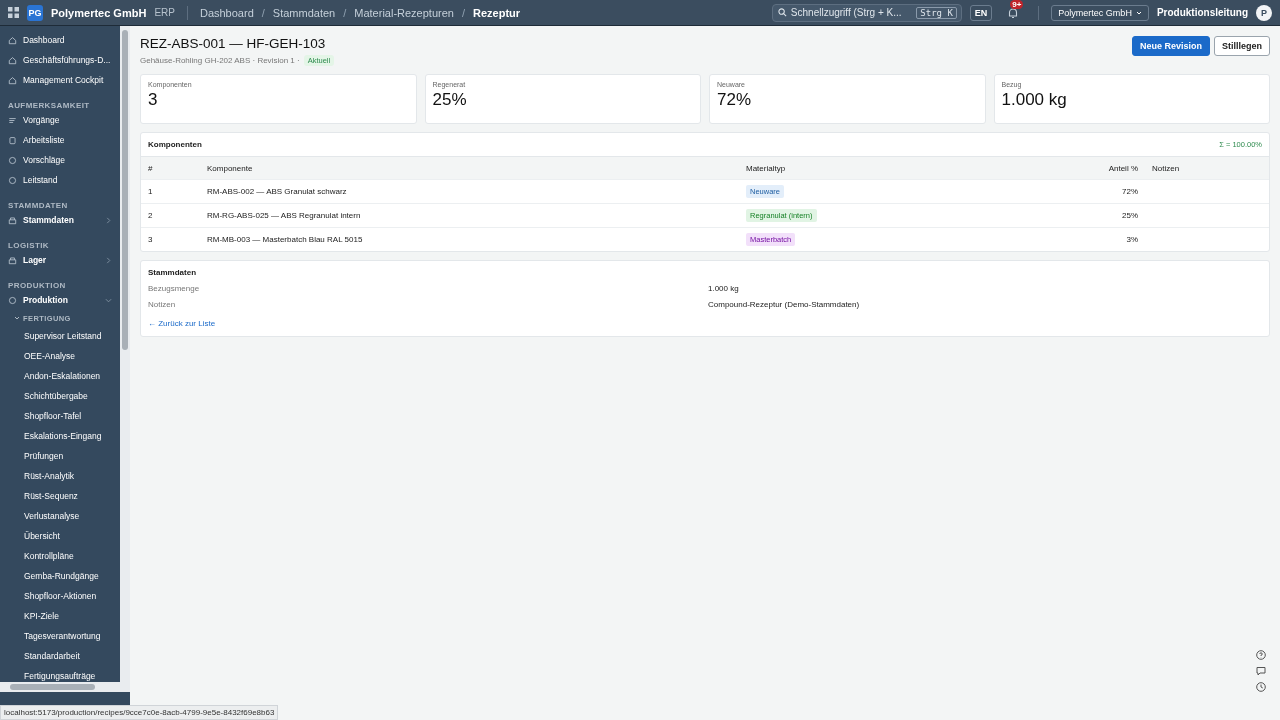 This screenshot has height=720, width=1280. Describe the element at coordinates (60, 336) in the screenshot. I see `sidebar-item: Supervisor Leitstand` at that location.